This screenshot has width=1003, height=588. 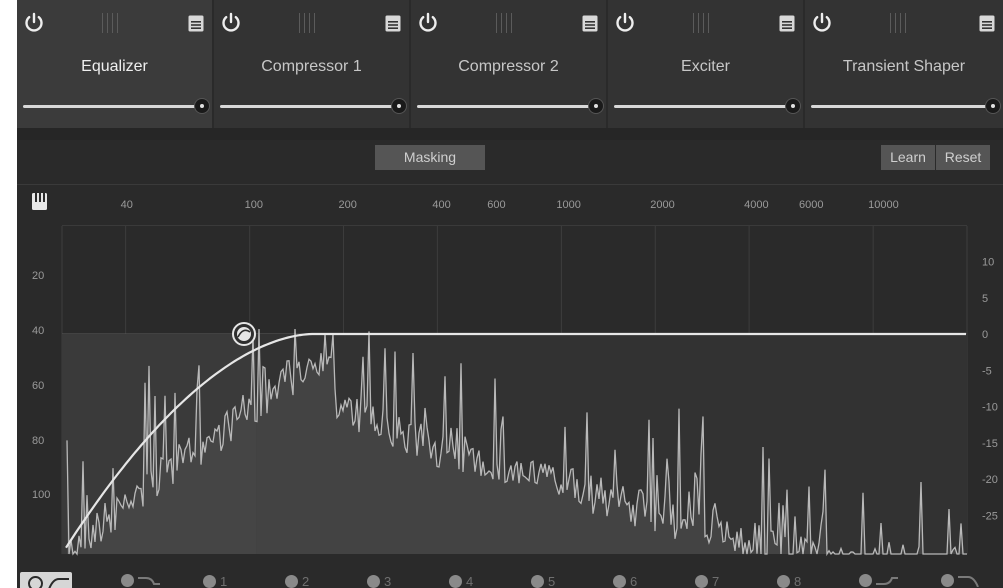 What do you see at coordinates (990, 444) in the screenshot?
I see `db-tick-label: -15` at bounding box center [990, 444].